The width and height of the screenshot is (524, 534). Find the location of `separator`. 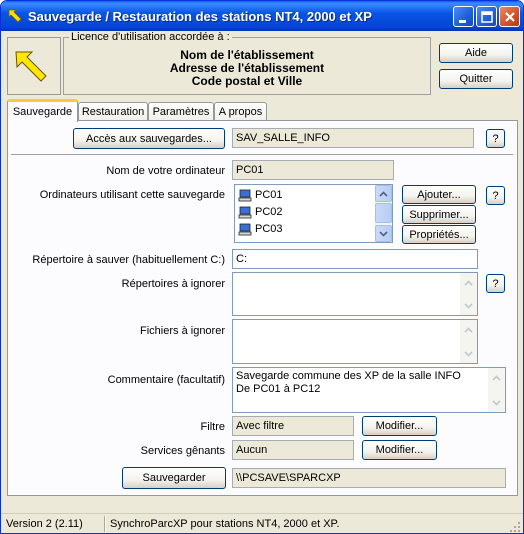

separator is located at coordinates (262, 155).